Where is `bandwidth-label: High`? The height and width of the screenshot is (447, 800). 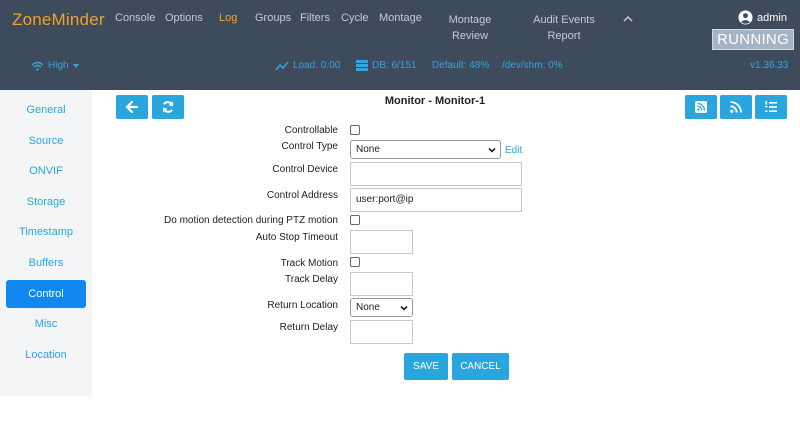 bandwidth-label: High is located at coordinates (58, 65).